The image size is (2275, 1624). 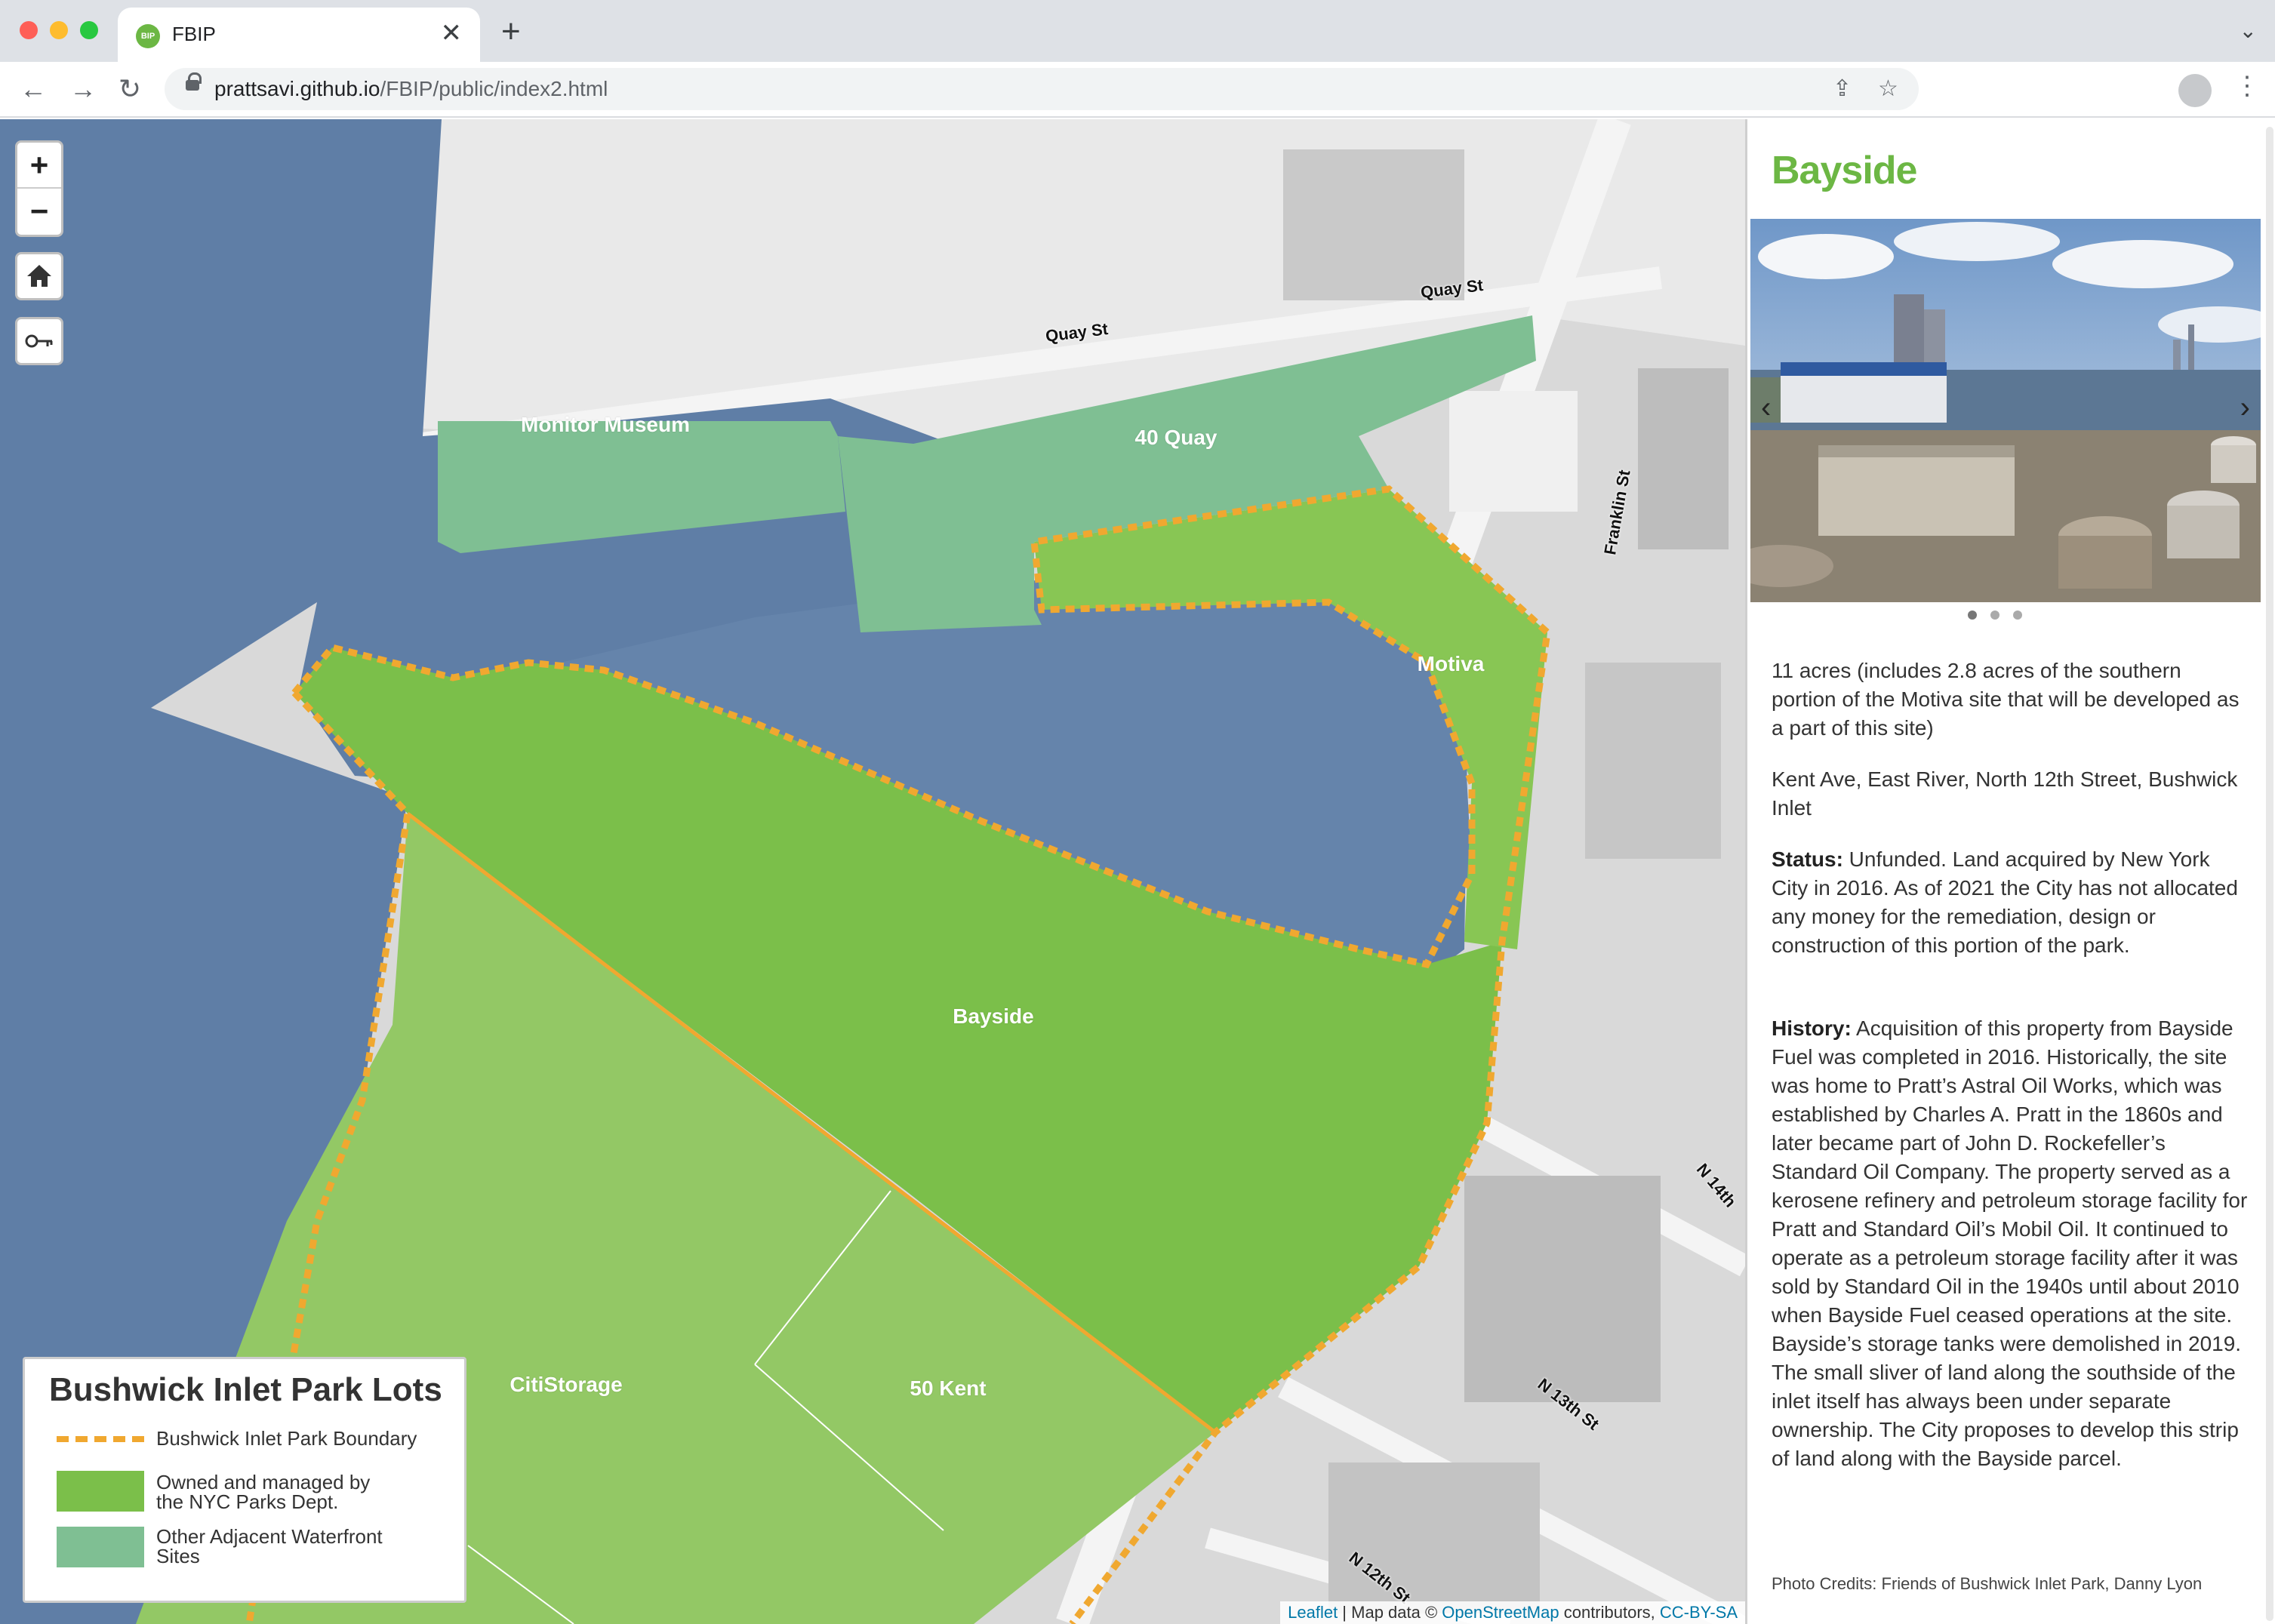 I want to click on carousel-dots, so click(x=2002, y=616).